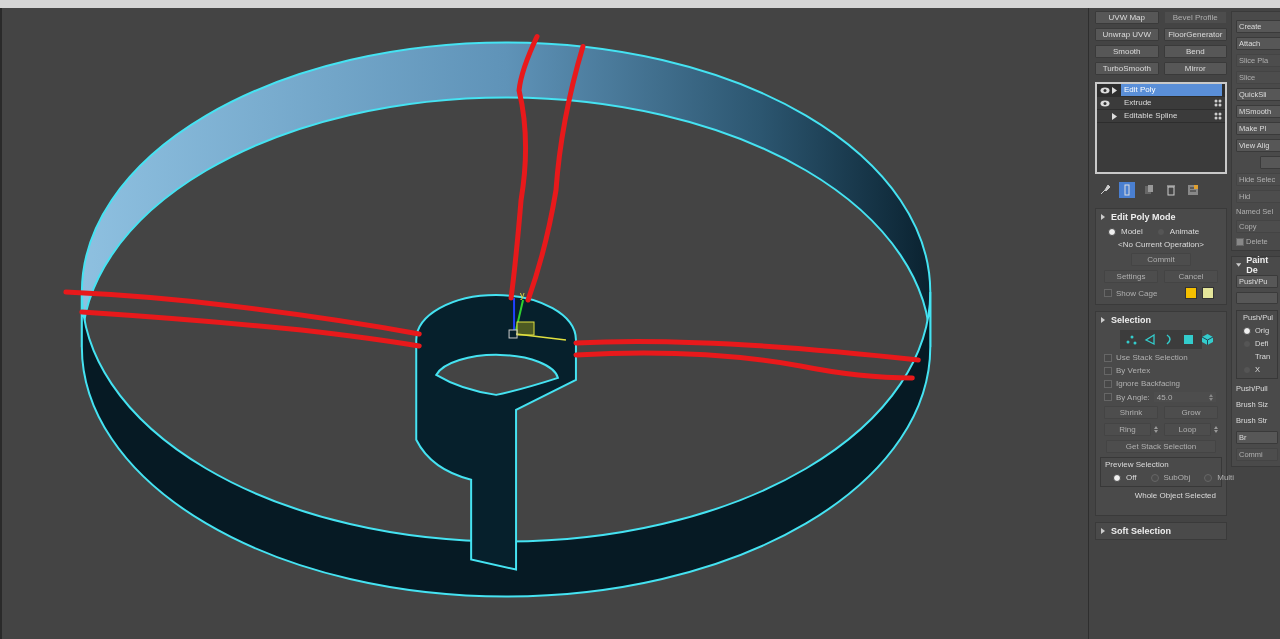 Image resolution: width=1280 pixels, height=639 pixels. I want to click on bar-icon, so click(1127, 190).